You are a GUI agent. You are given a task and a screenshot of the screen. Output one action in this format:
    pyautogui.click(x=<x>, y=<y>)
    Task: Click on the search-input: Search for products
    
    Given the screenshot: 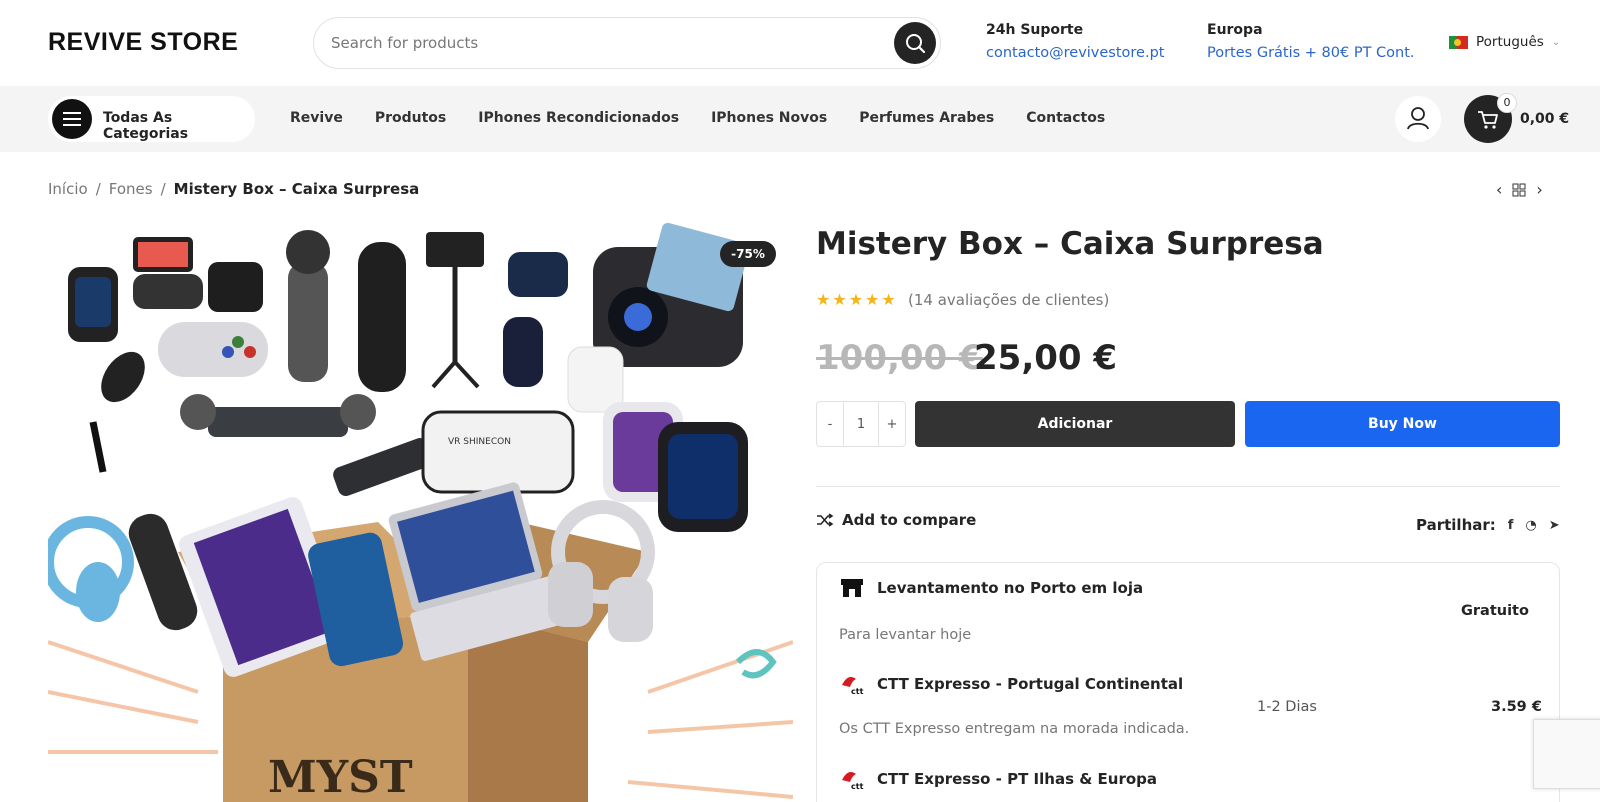 What is the action you would take?
    pyautogui.click(x=404, y=43)
    